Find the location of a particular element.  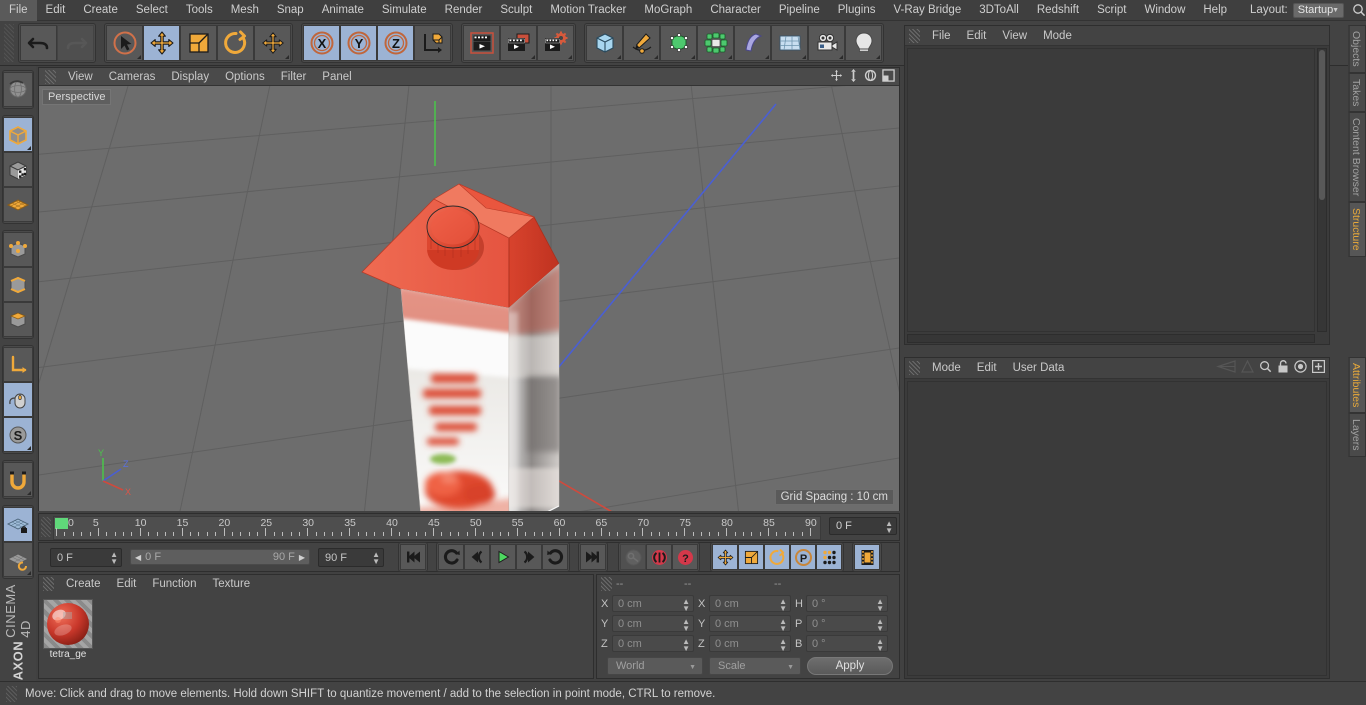

object-manager-vscrollbar is located at coordinates (1322, 190).